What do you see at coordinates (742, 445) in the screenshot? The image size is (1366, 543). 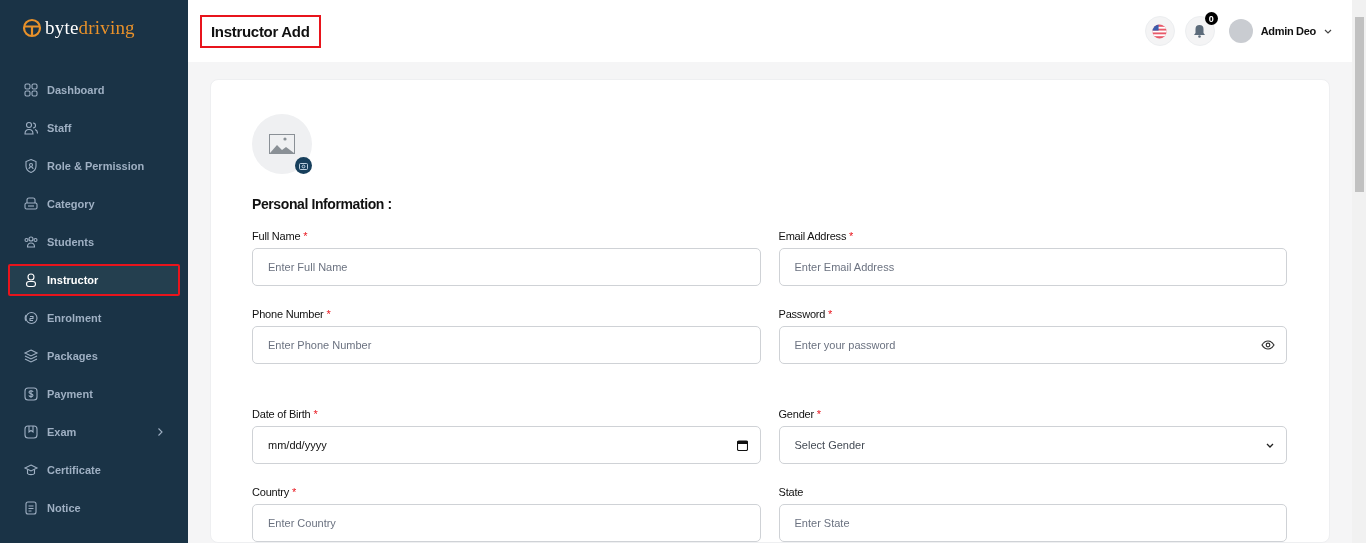 I see `calendar-icon` at bounding box center [742, 445].